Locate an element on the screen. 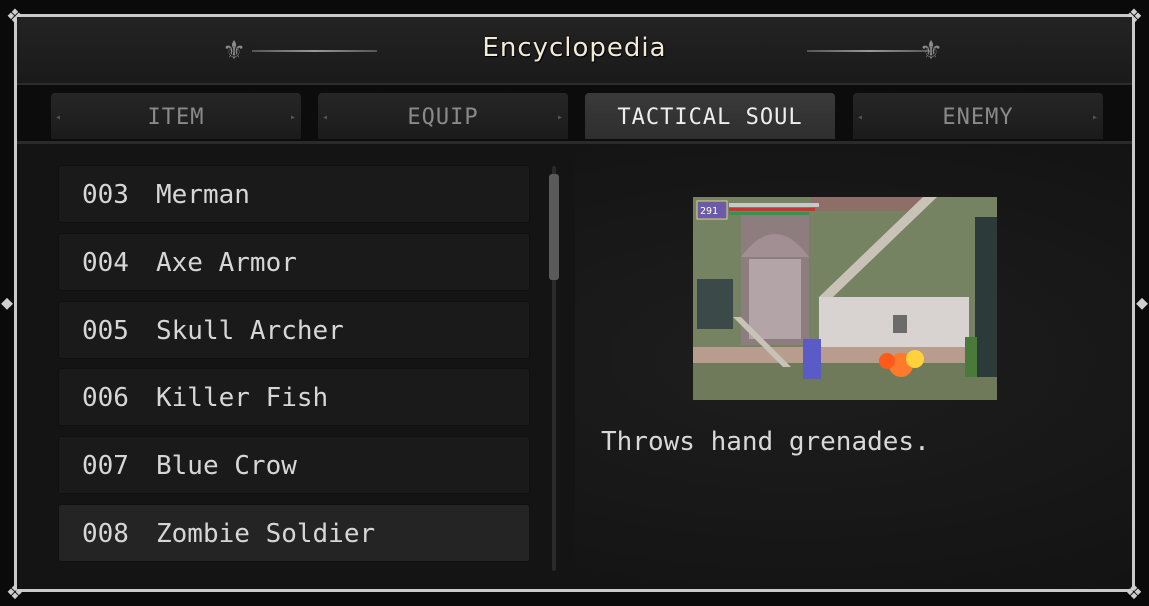 The height and width of the screenshot is (606, 1149). tab-tactical-soul: TACTICAL SOUL is located at coordinates (710, 116).